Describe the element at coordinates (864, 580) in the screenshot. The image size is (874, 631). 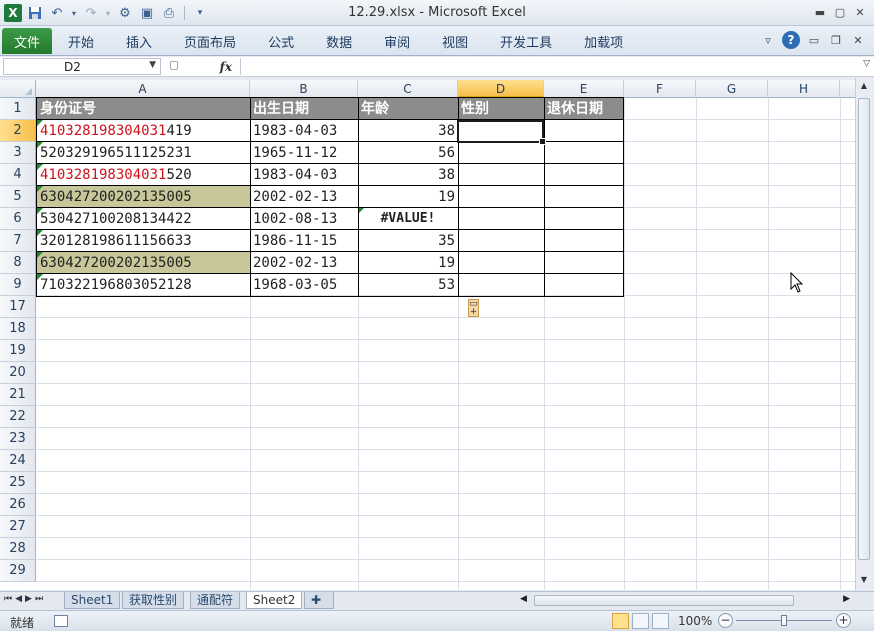
I see `scroll-down-icon: ▼` at that location.